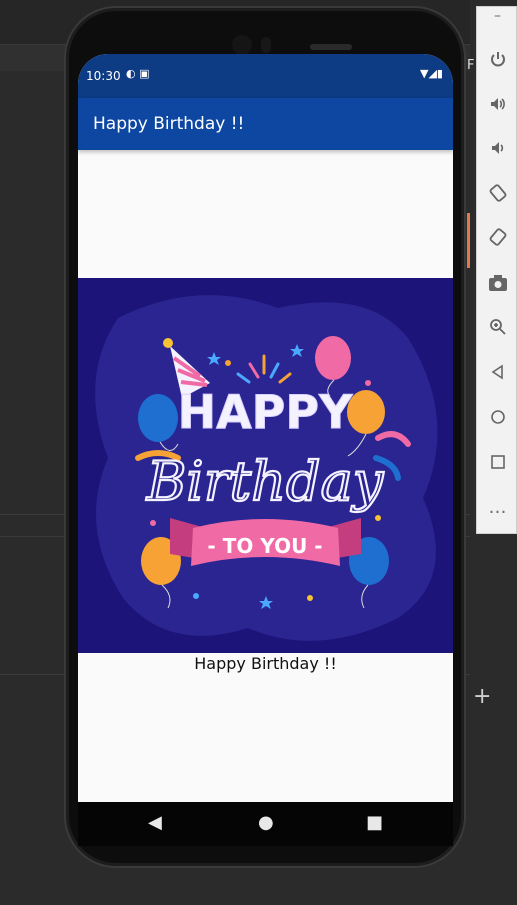 This screenshot has width=517, height=905. I want to click on rotate-right-icon, so click(497, 237).